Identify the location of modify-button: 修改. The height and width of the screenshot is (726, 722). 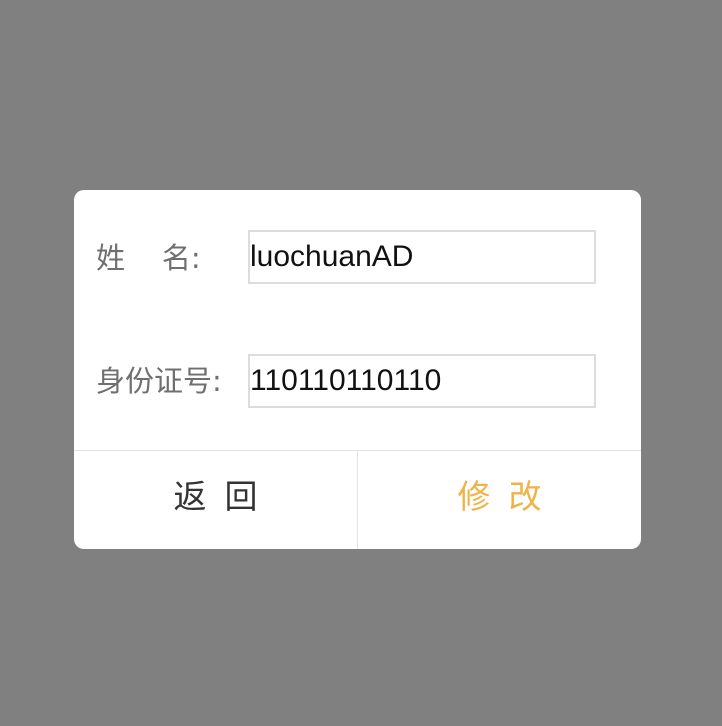
(499, 500).